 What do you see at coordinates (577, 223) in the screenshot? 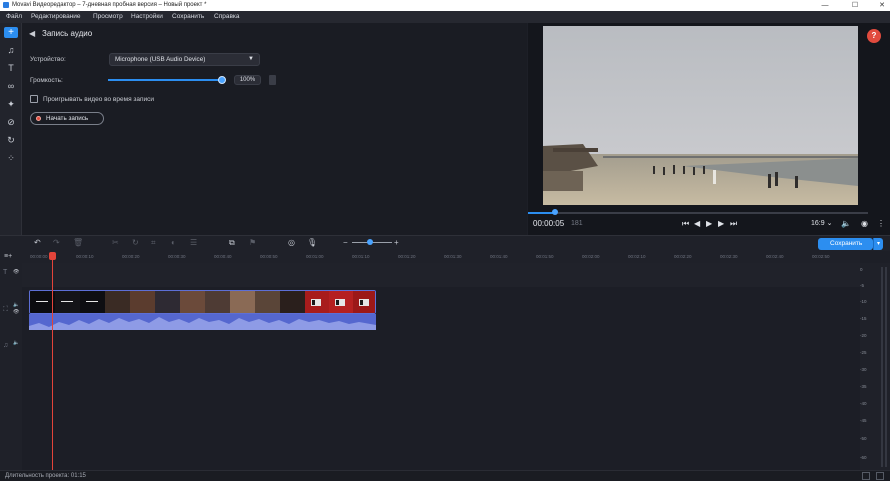
I see `timecode-frames: 181` at bounding box center [577, 223].